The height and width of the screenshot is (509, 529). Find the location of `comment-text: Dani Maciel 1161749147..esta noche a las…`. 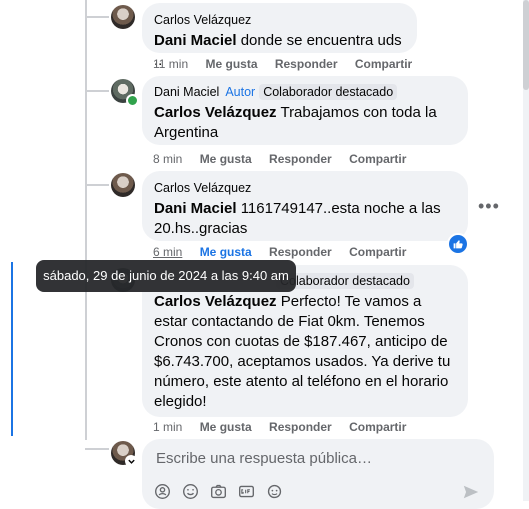

comment-text: Dani Maciel 1161749147..esta noche a las… is located at coordinates (297, 218).